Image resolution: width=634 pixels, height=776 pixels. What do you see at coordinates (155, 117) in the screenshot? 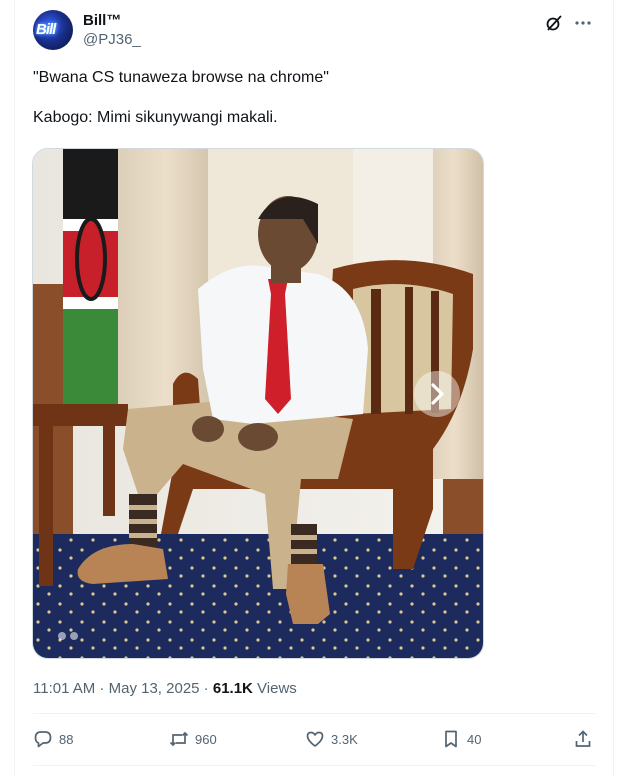
I see `tweet-line-reply: Kabogo: Mimi sikunywangi makali.` at bounding box center [155, 117].